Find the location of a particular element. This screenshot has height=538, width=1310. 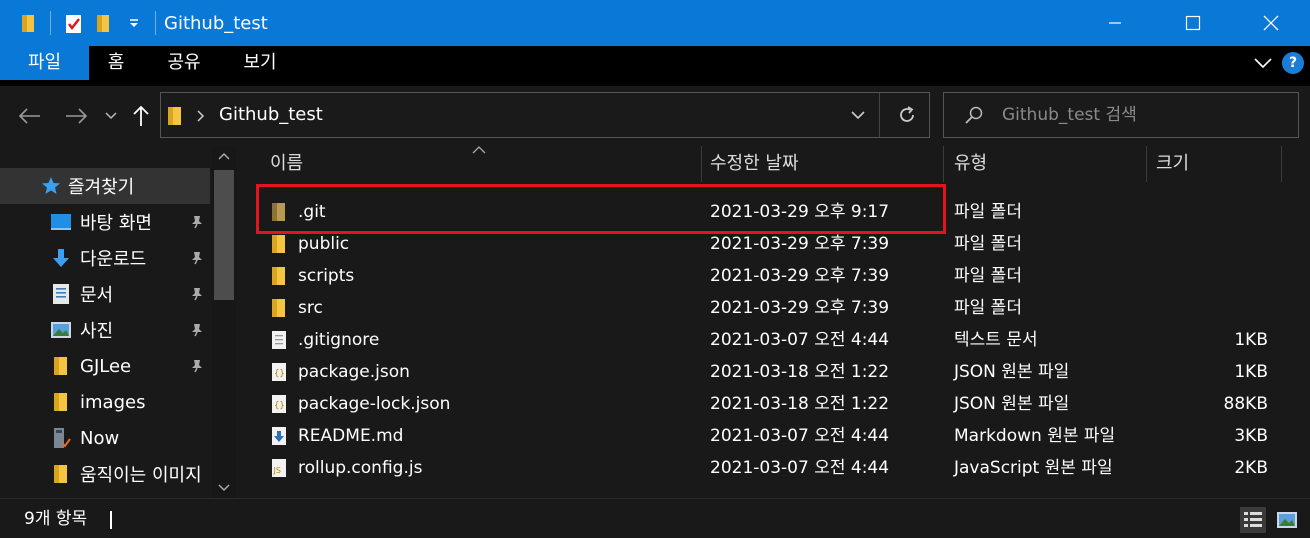

maximize-icon is located at coordinates (1193, 23).